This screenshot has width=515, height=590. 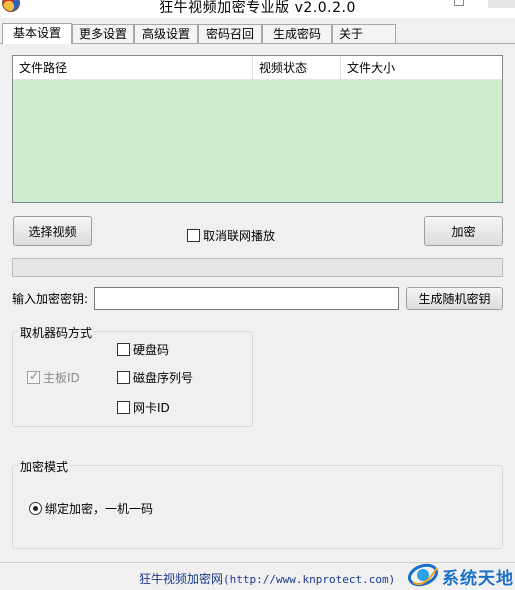 I want to click on tab-basic-settings: 基本设置, so click(x=37, y=33).